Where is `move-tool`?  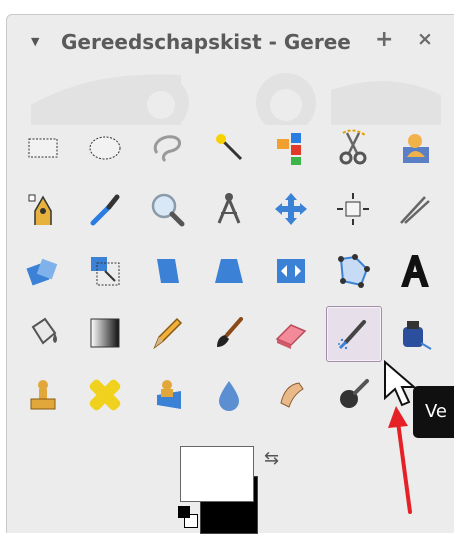
move-tool is located at coordinates (291, 209).